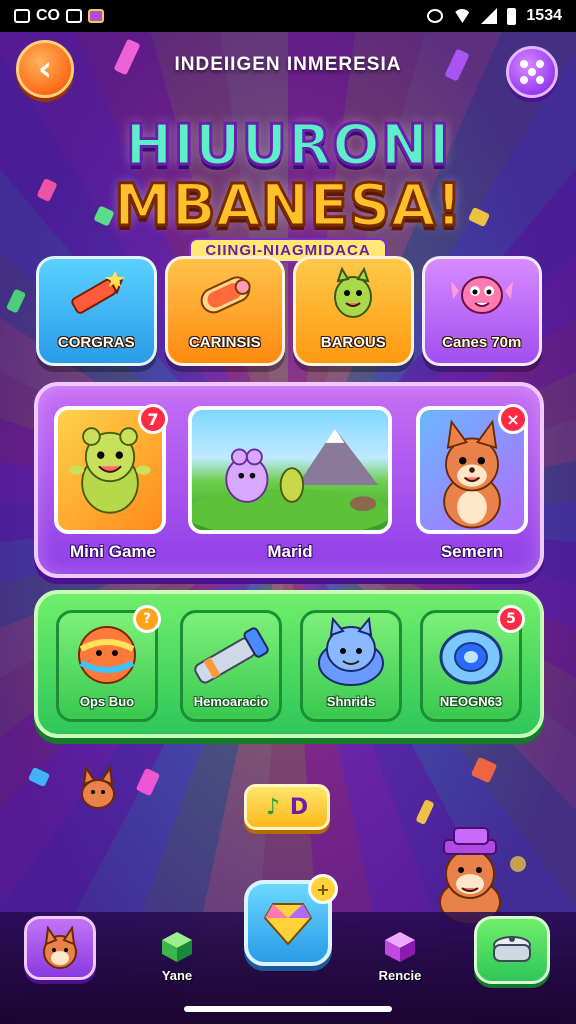  What do you see at coordinates (472, 551) in the screenshot?
I see `feature-label: Semern` at bounding box center [472, 551].